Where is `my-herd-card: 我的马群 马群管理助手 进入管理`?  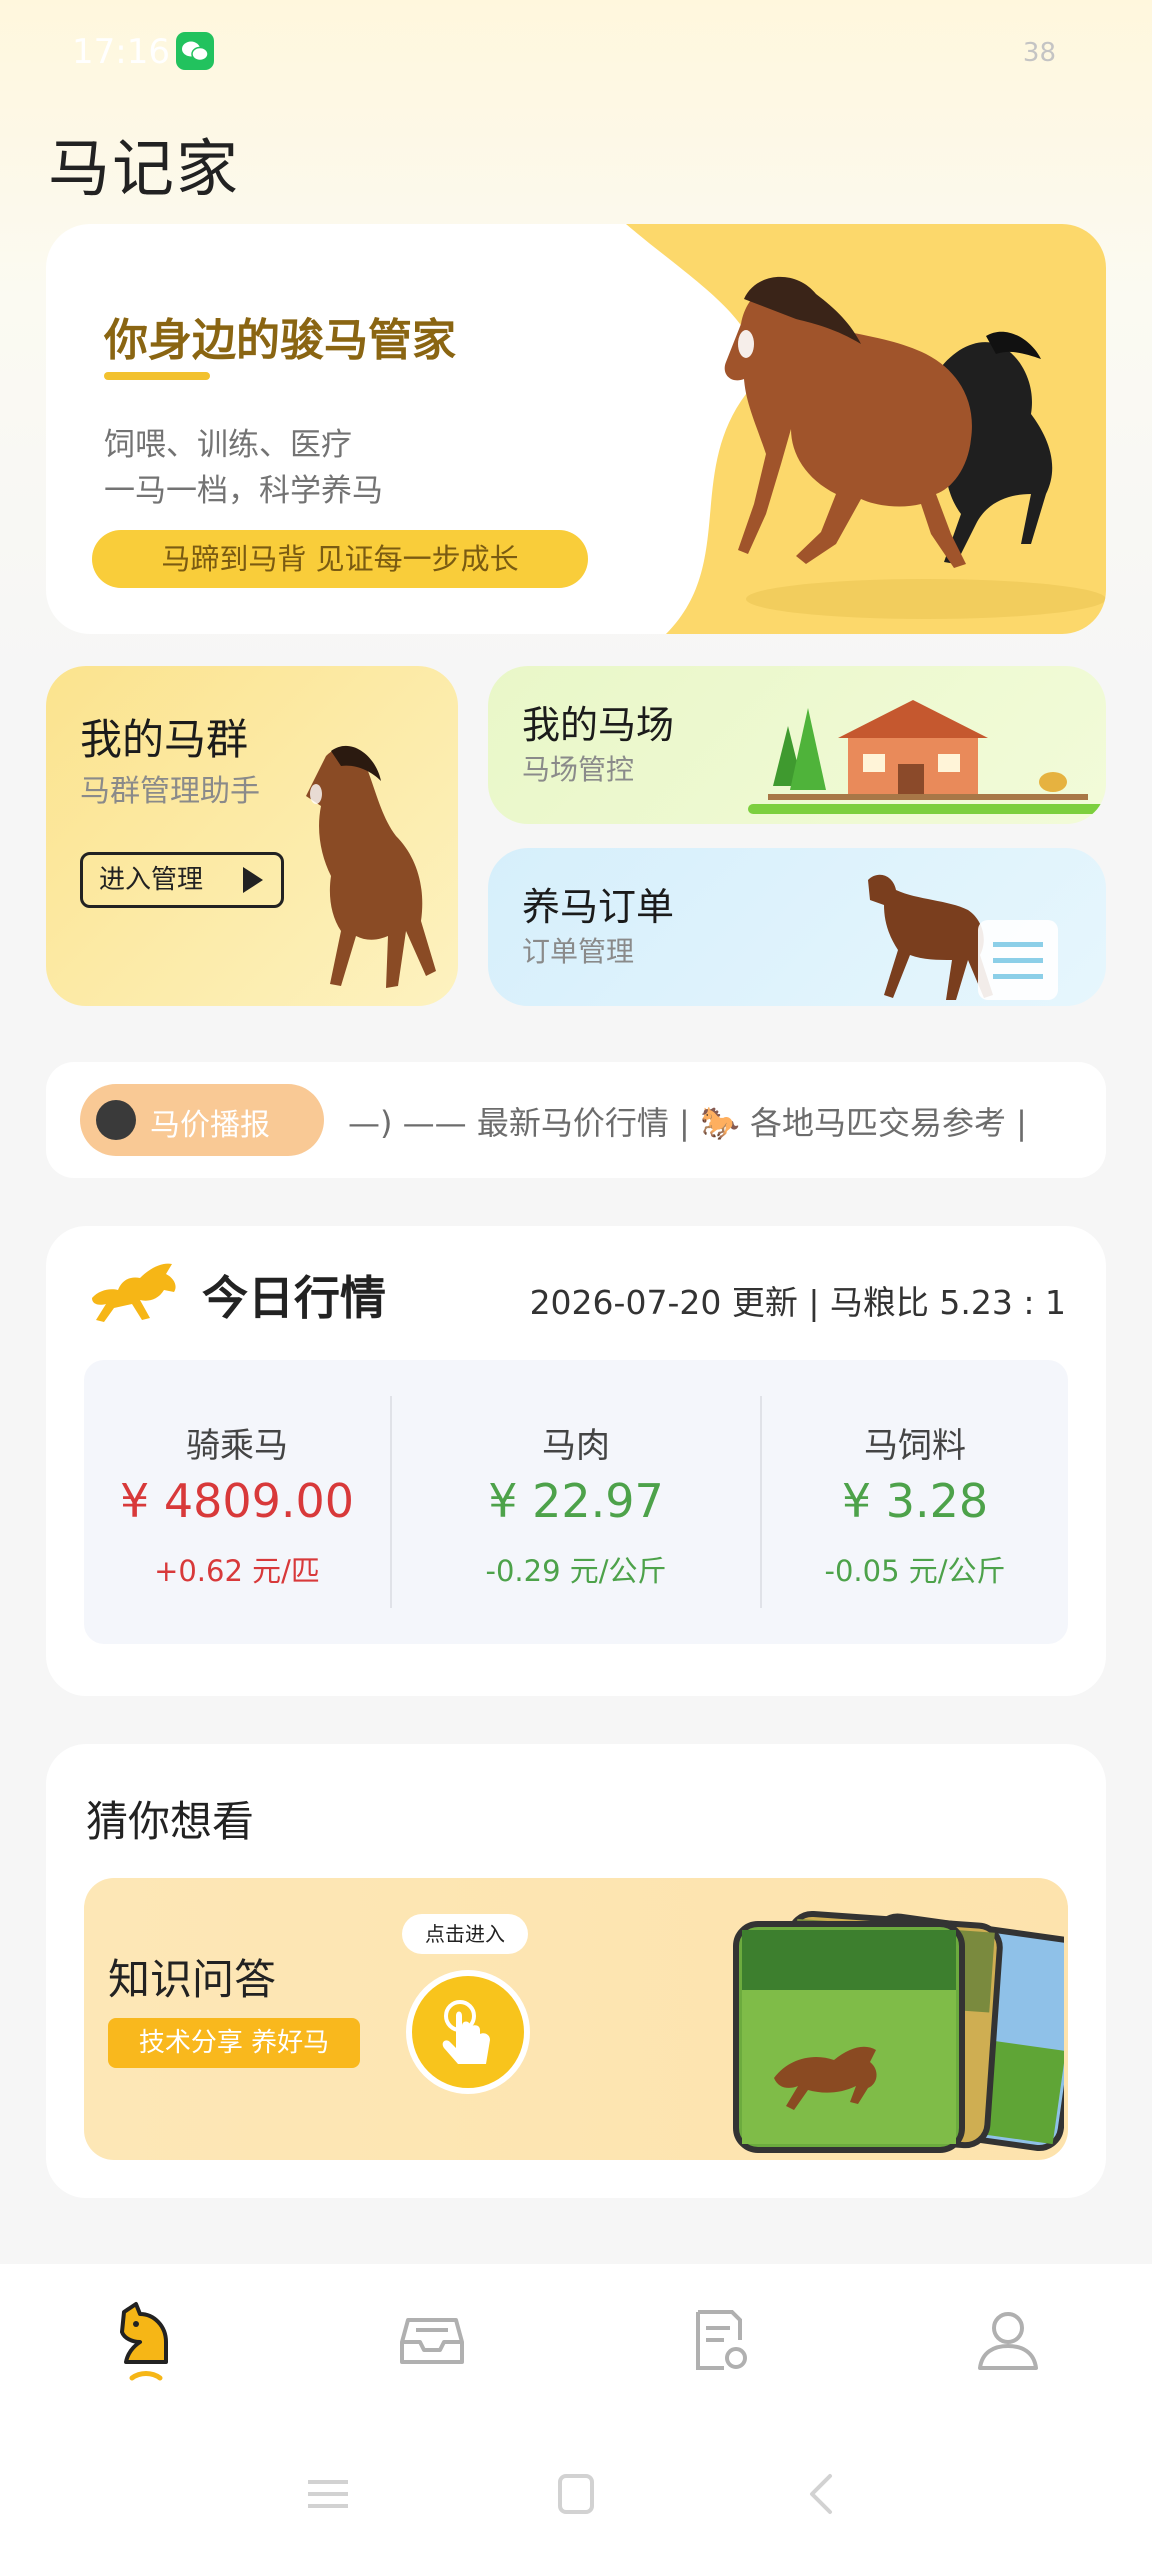 my-herd-card: 我的马群 马群管理助手 进入管理 is located at coordinates (252, 836).